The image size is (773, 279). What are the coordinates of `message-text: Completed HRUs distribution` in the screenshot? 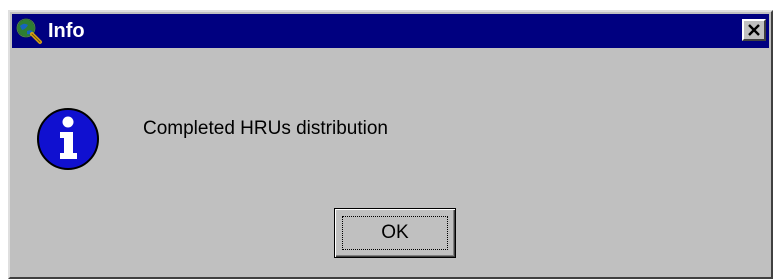 It's located at (265, 128).